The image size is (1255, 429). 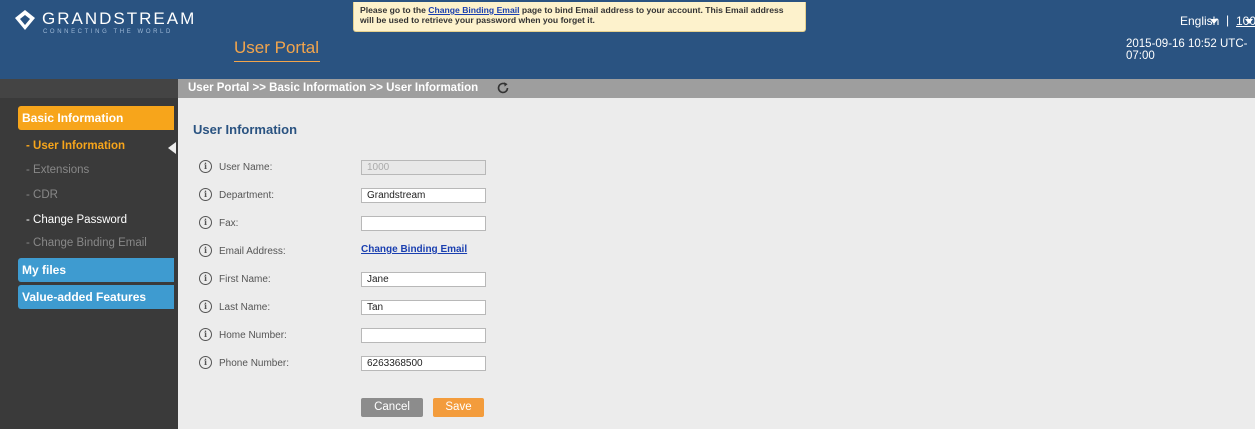 What do you see at coordinates (423, 335) in the screenshot?
I see `home-number-field` at bounding box center [423, 335].